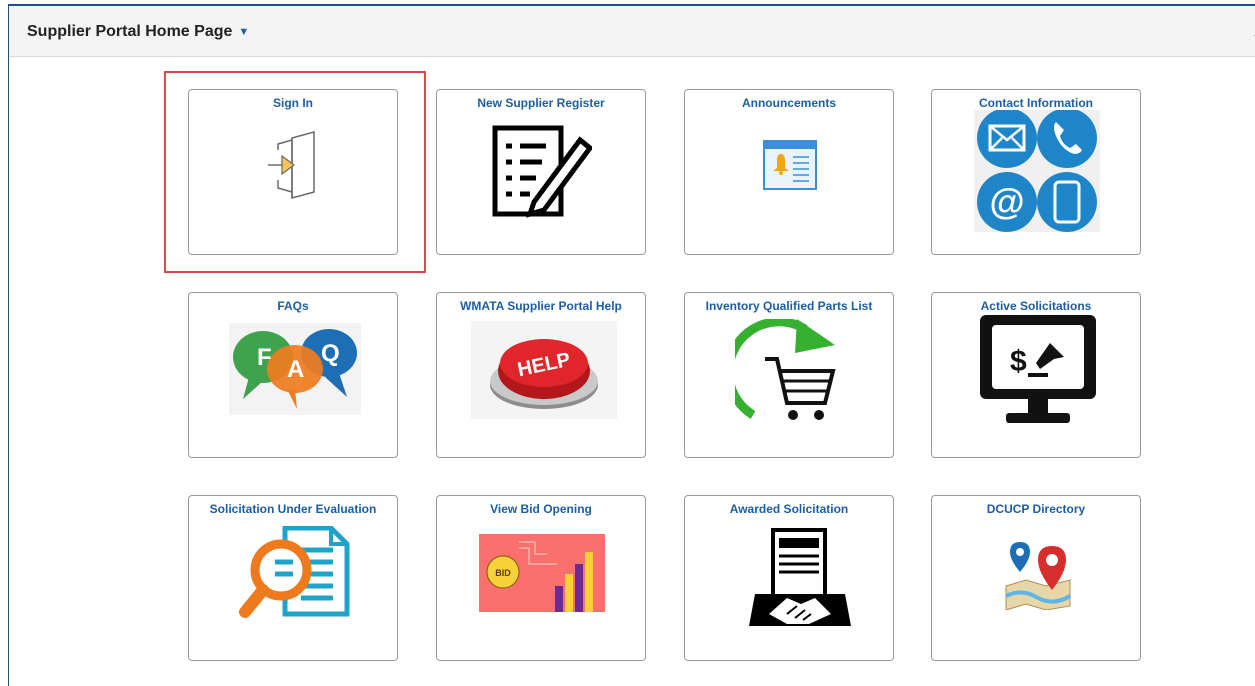 Image resolution: width=1255 pixels, height=686 pixels. I want to click on tile-title: FAQs, so click(293, 306).